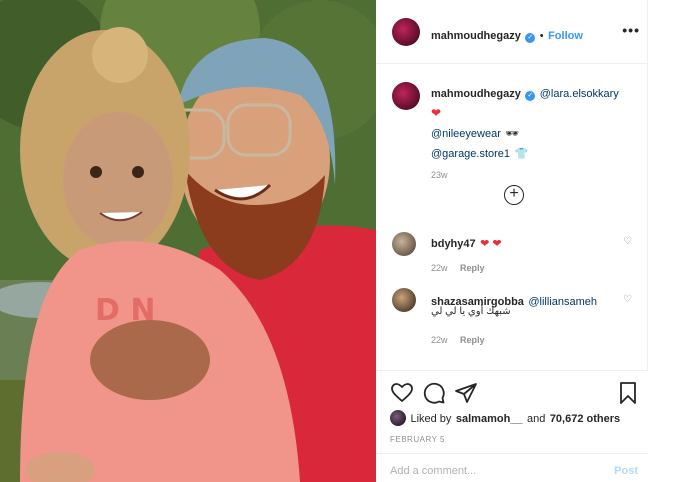 This screenshot has width=678, height=482. Describe the element at coordinates (565, 36) in the screenshot. I see `follow-button: Follow` at that location.